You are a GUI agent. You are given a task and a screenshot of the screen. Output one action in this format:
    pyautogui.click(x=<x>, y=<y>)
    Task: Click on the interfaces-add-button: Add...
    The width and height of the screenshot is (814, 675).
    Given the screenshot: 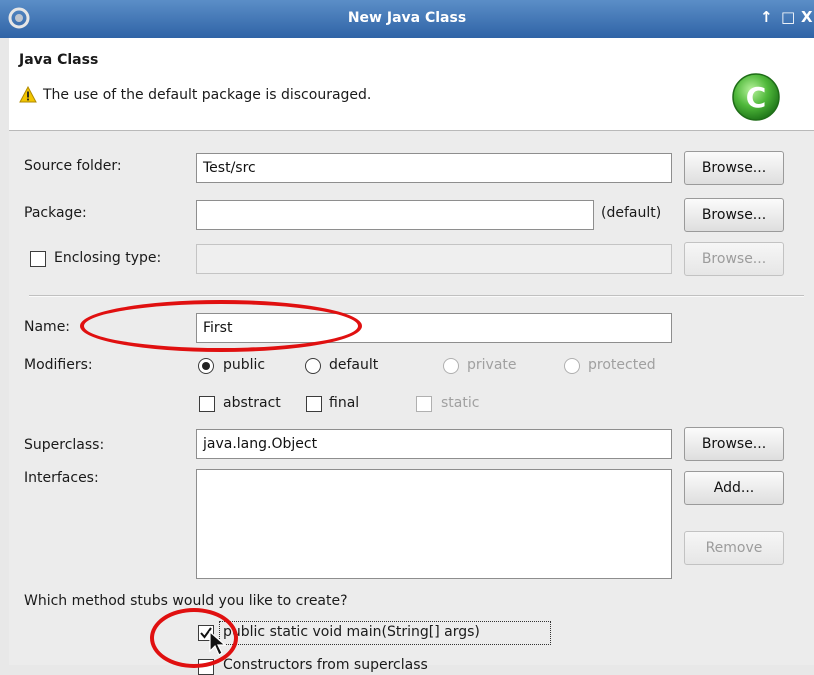 What is the action you would take?
    pyautogui.click(x=734, y=488)
    